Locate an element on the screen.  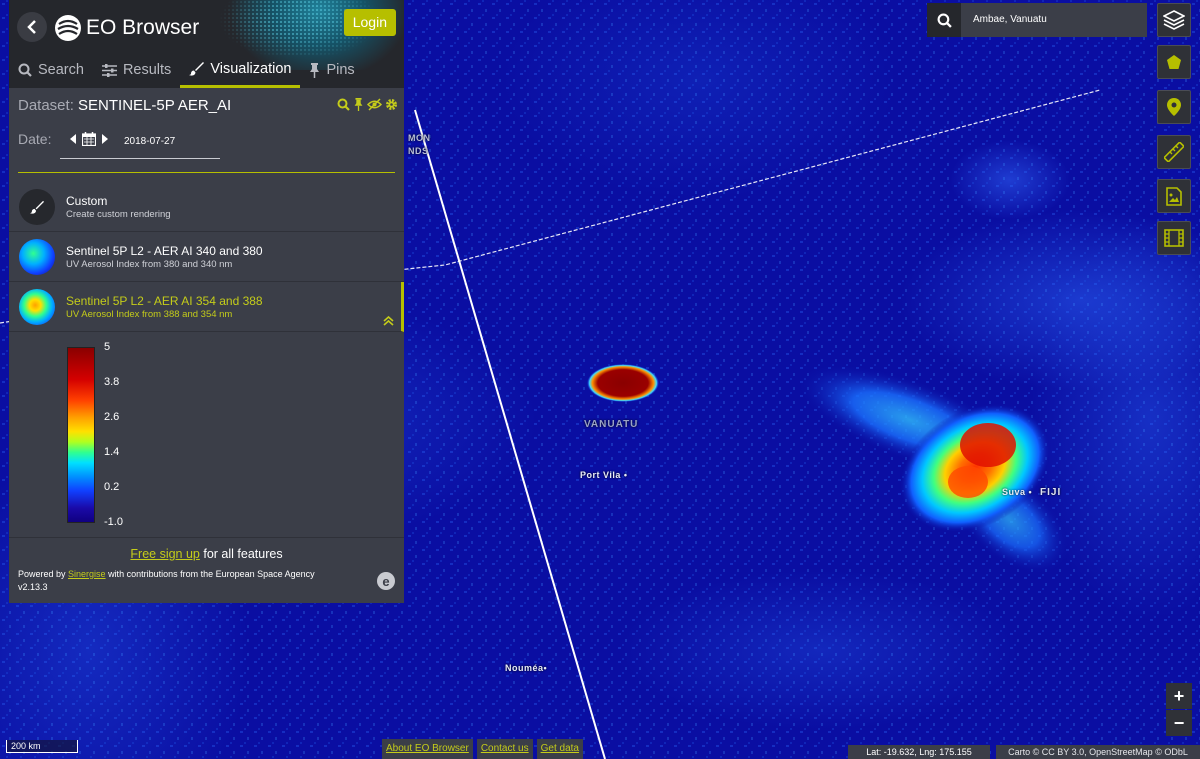
date-label: Date: is located at coordinates (35, 139).